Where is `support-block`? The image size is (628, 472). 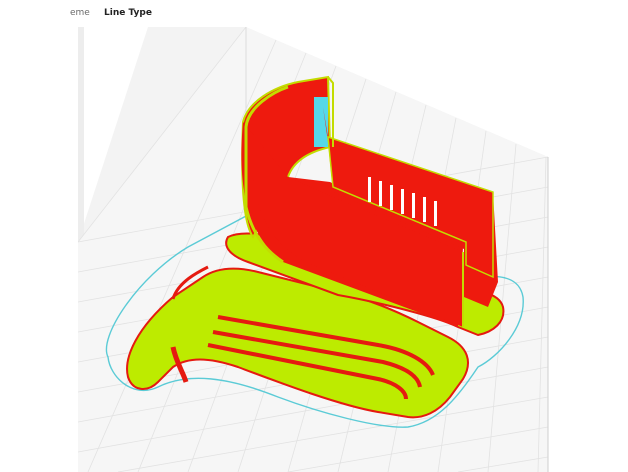 support-block is located at coordinates (321, 122).